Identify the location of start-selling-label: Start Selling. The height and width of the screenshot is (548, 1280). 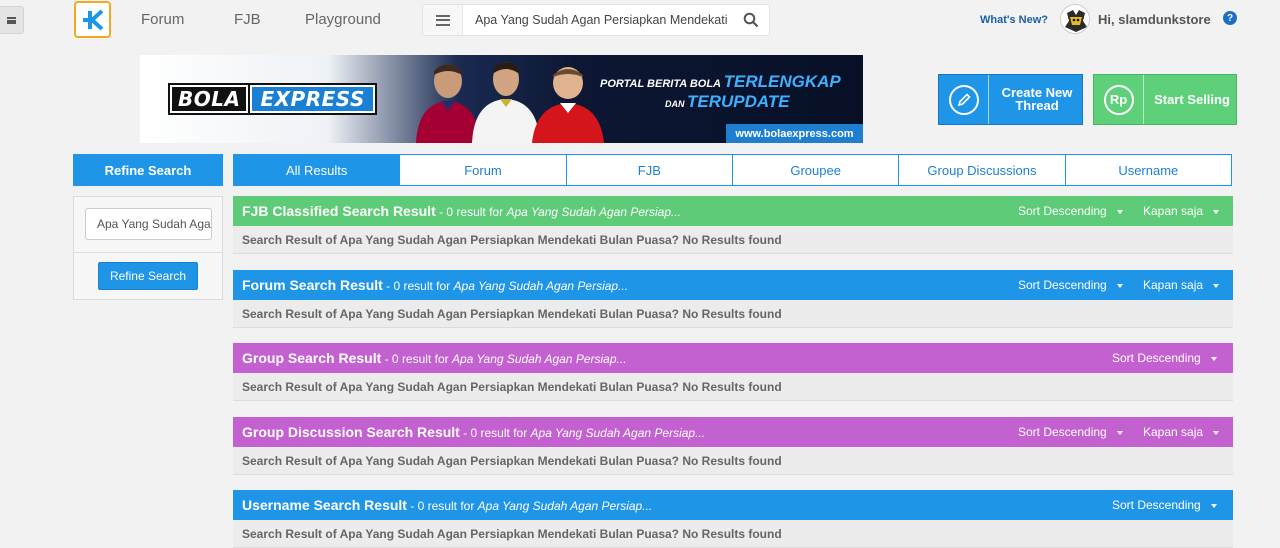
(1192, 99).